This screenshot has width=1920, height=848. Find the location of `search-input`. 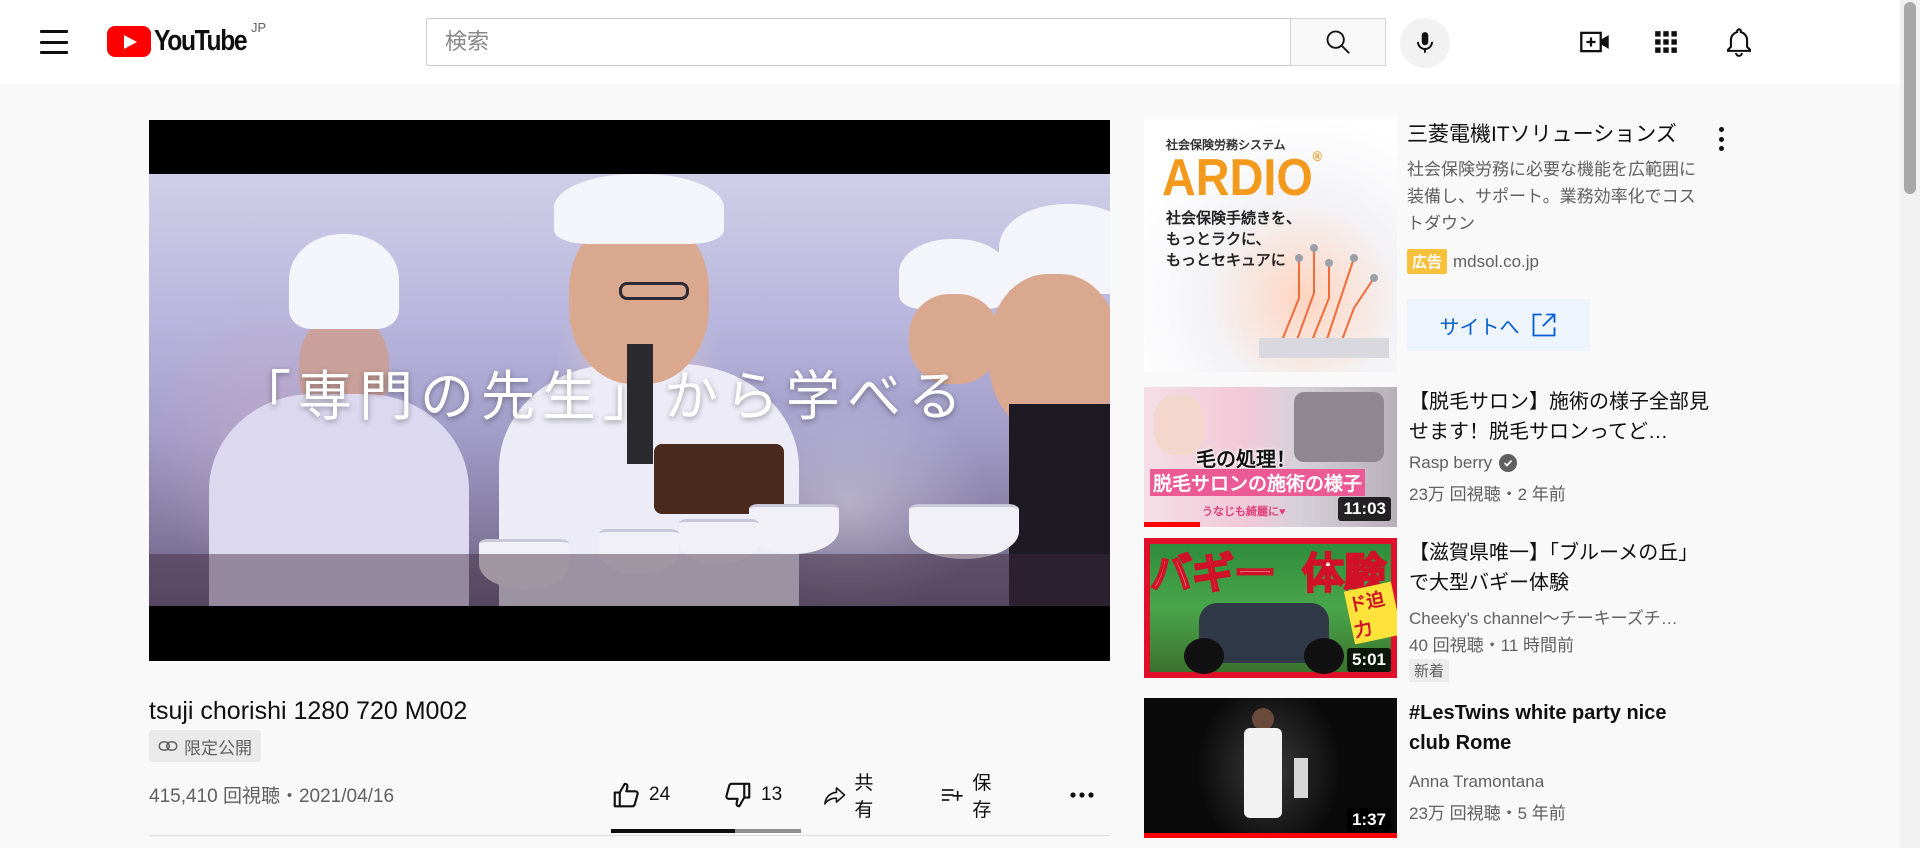

search-input is located at coordinates (867, 42).